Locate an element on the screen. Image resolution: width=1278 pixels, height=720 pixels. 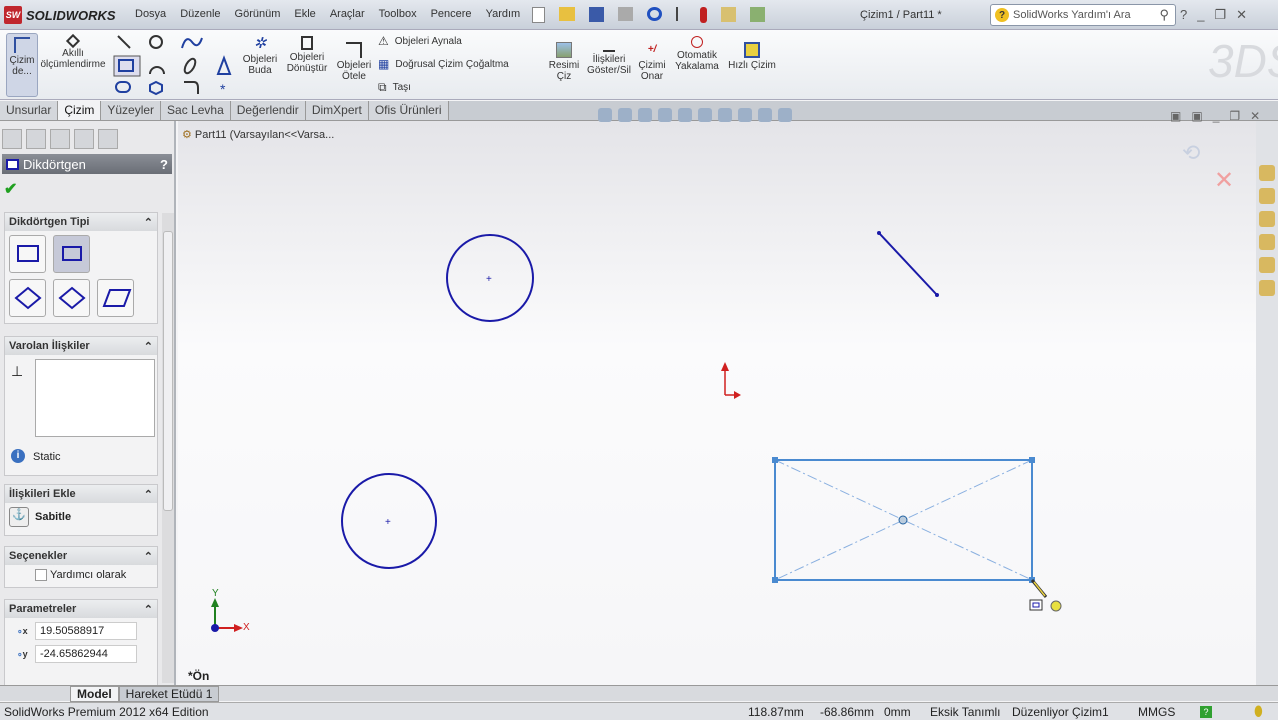
menu-gorunum: Görünüm is located at coordinates (258, 14).